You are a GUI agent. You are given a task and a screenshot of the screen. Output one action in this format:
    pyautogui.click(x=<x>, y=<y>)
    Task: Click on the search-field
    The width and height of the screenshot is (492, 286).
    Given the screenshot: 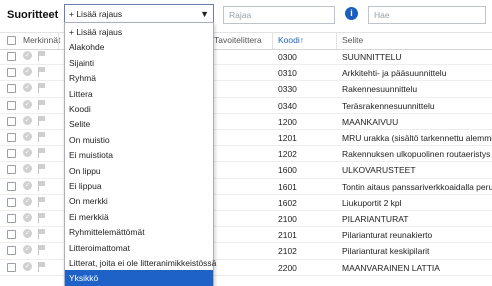 What is the action you would take?
    pyautogui.click(x=427, y=15)
    